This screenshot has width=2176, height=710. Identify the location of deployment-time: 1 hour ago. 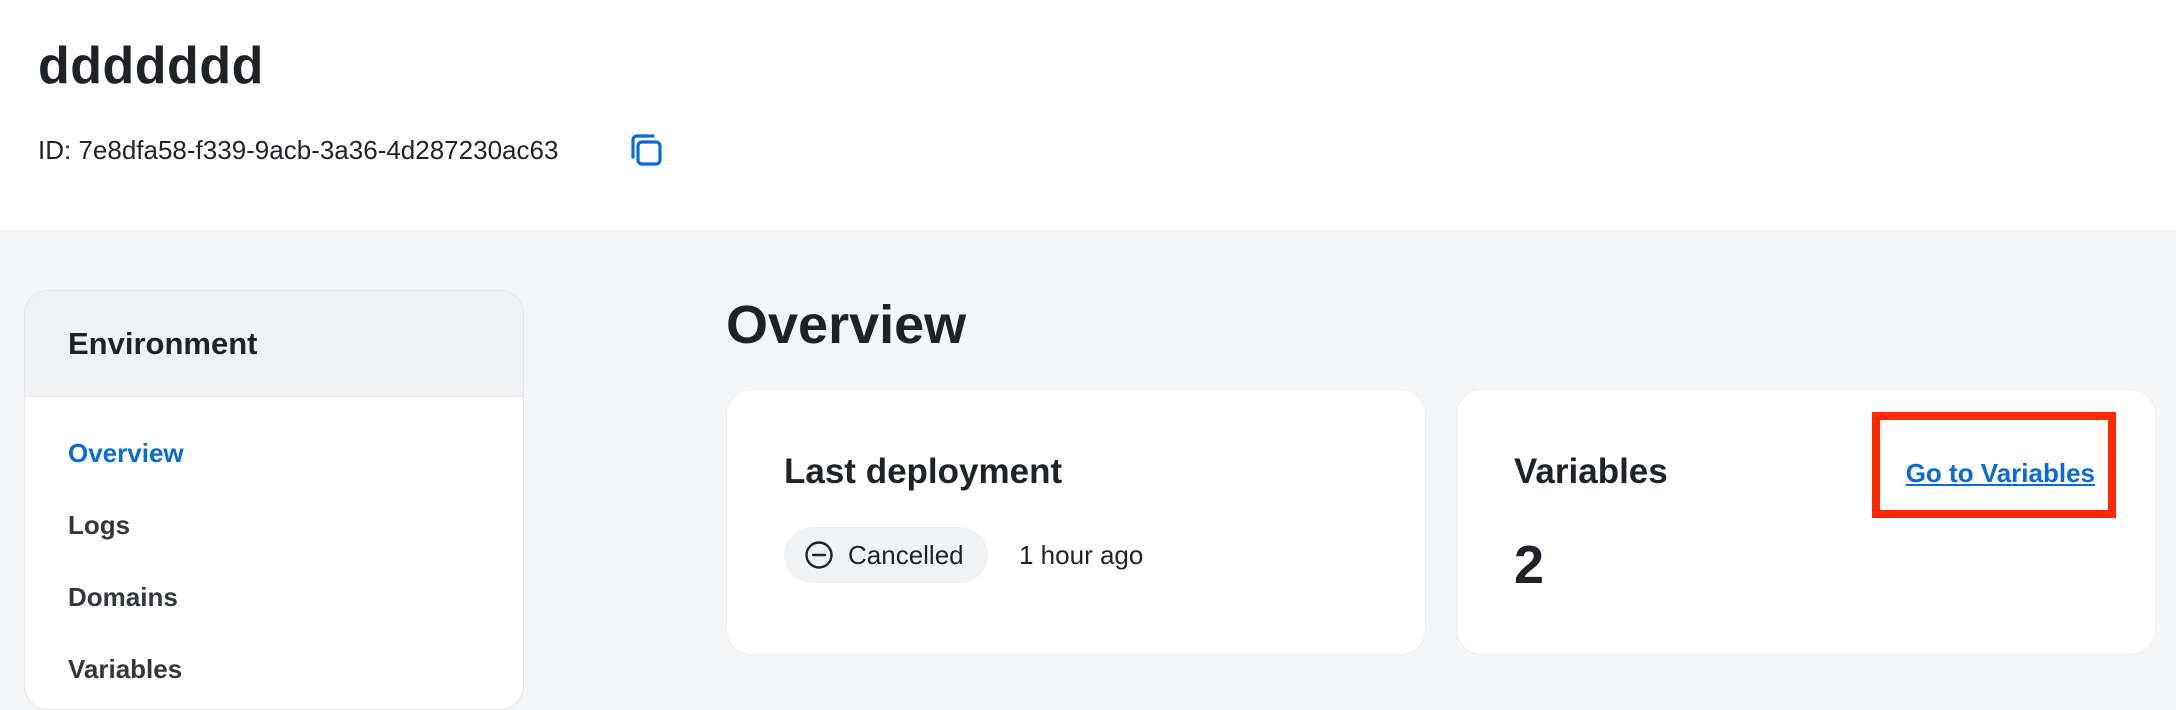
(1081, 555).